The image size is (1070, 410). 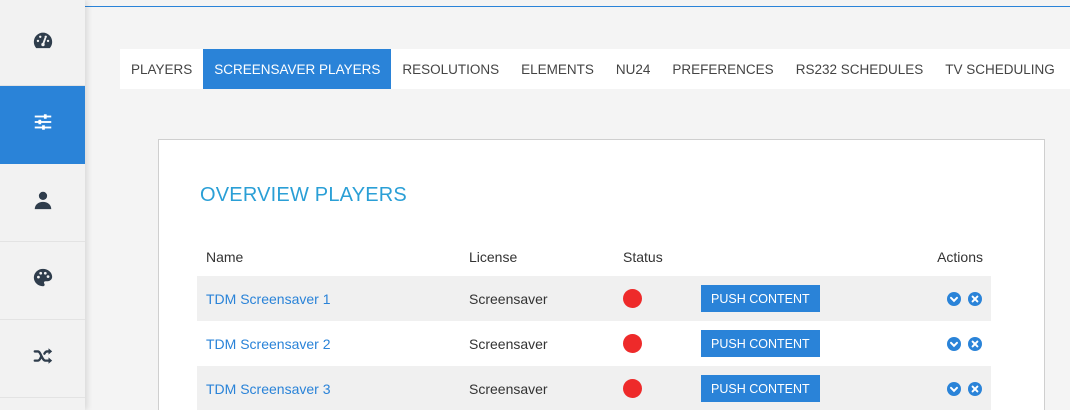 What do you see at coordinates (960, 257) in the screenshot?
I see `column-header-actions: Actions` at bounding box center [960, 257].